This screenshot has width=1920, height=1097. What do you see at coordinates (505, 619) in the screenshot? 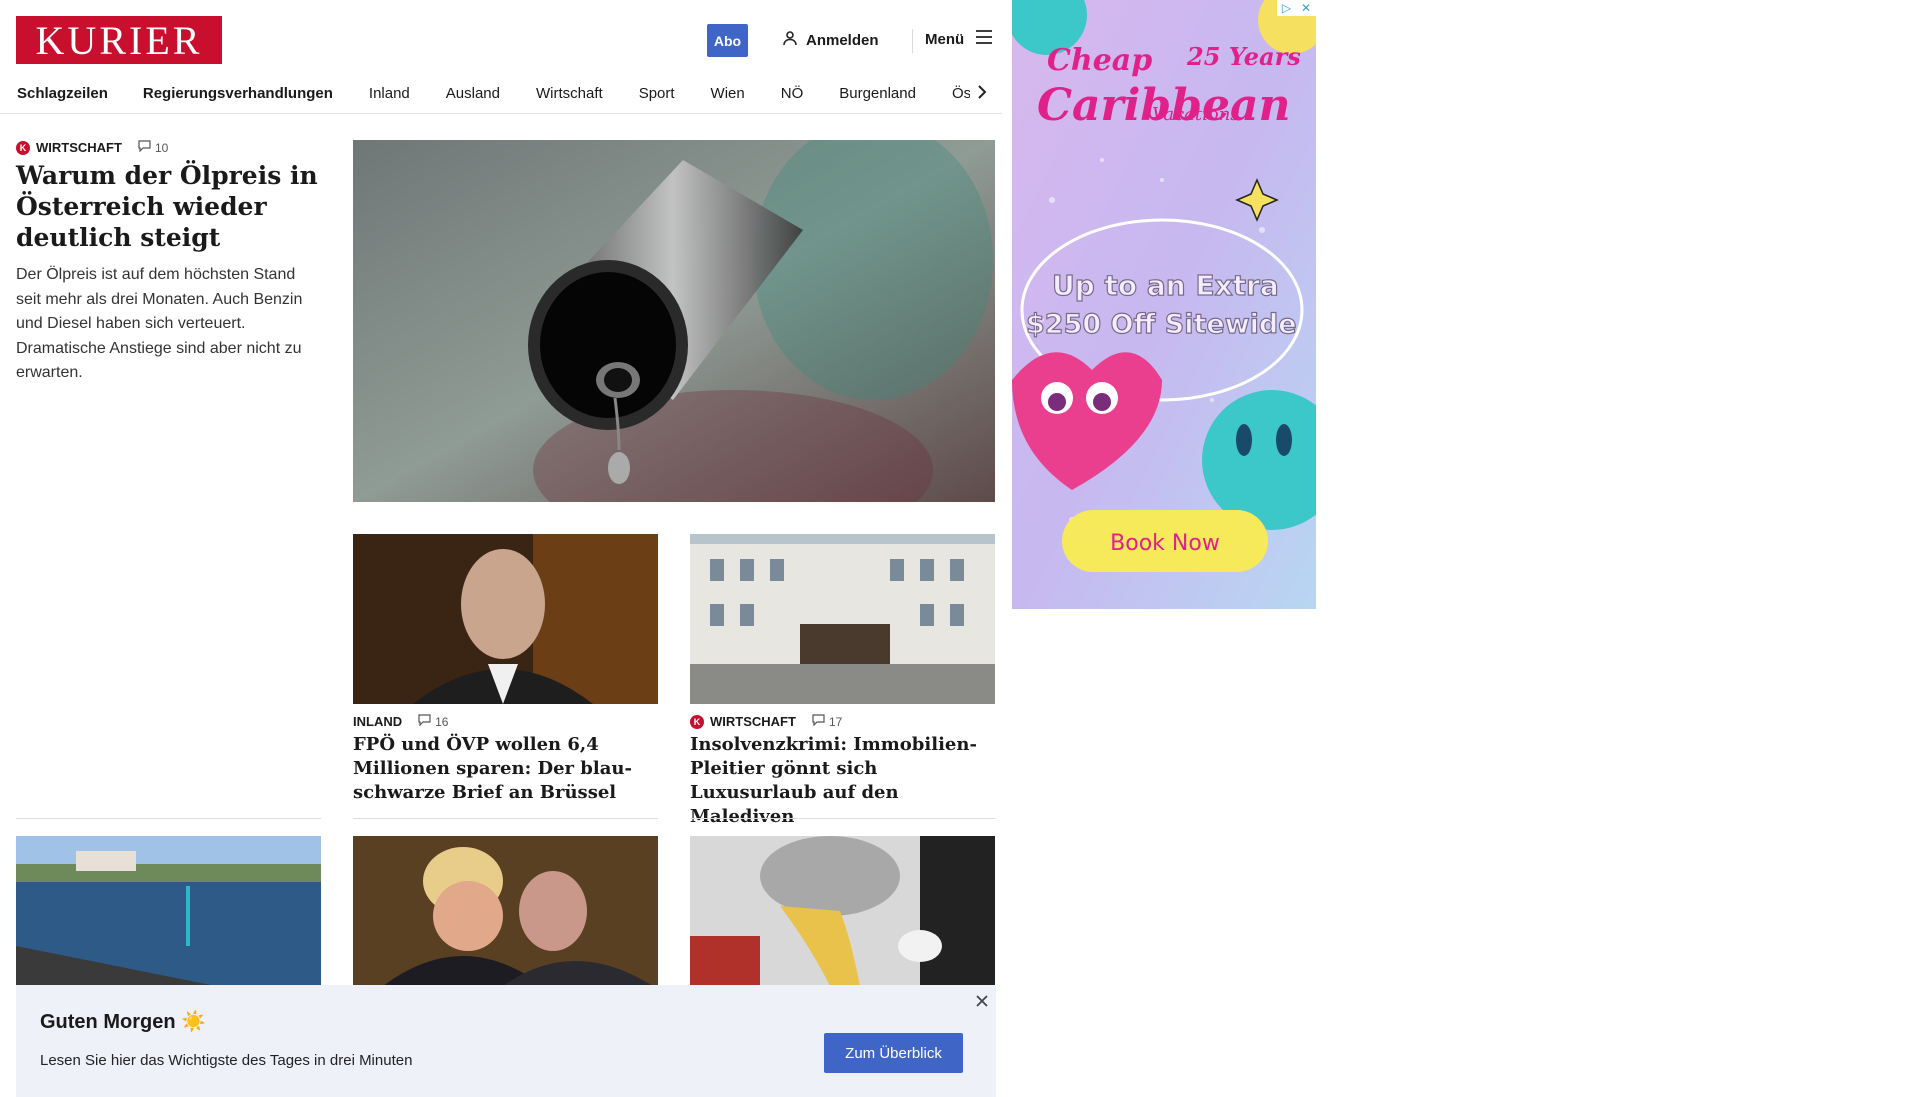
I see `card-image-politician` at bounding box center [505, 619].